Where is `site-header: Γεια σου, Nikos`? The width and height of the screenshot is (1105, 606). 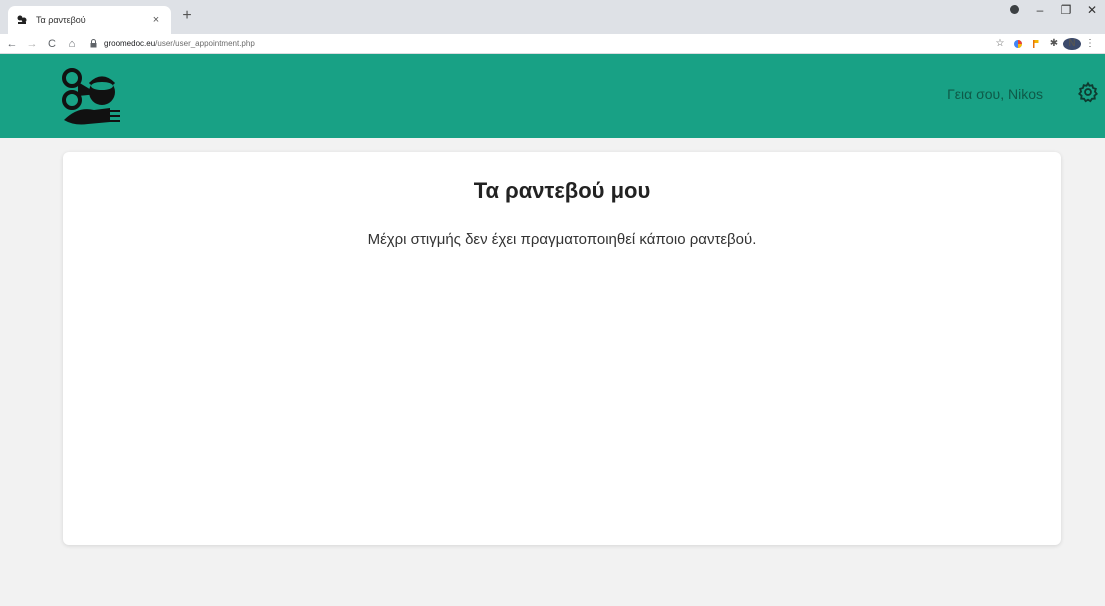
site-header: Γεια σου, Nikos is located at coordinates (552, 96).